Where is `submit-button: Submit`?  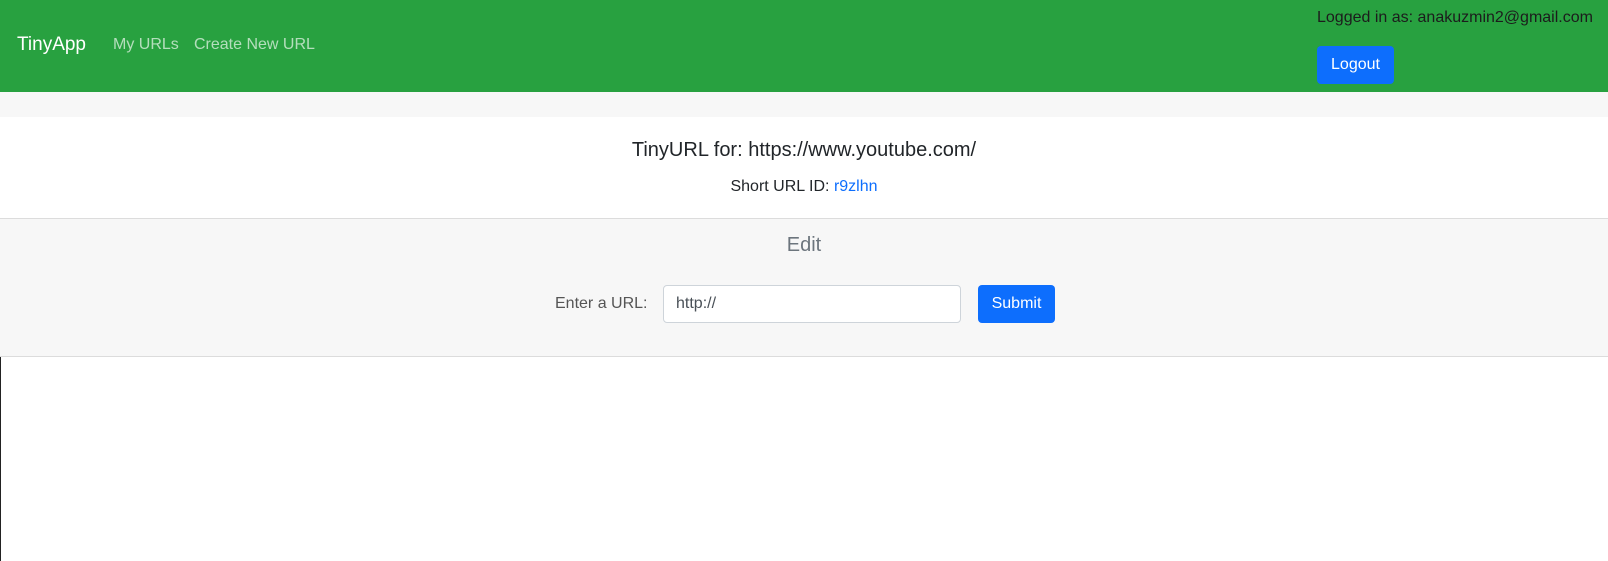
submit-button: Submit is located at coordinates (1016, 304).